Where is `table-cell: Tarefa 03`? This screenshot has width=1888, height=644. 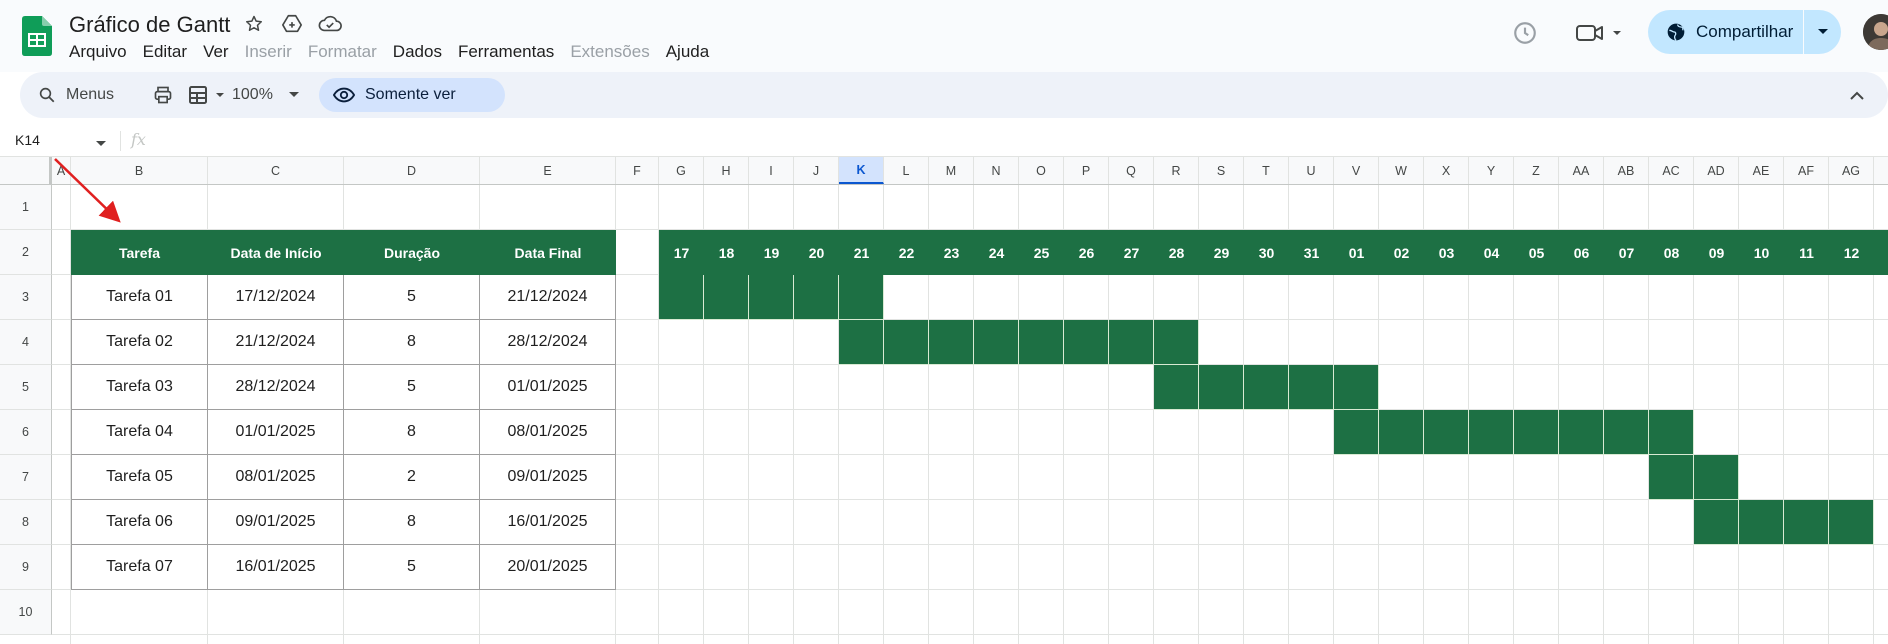 table-cell: Tarefa 03 is located at coordinates (139, 387).